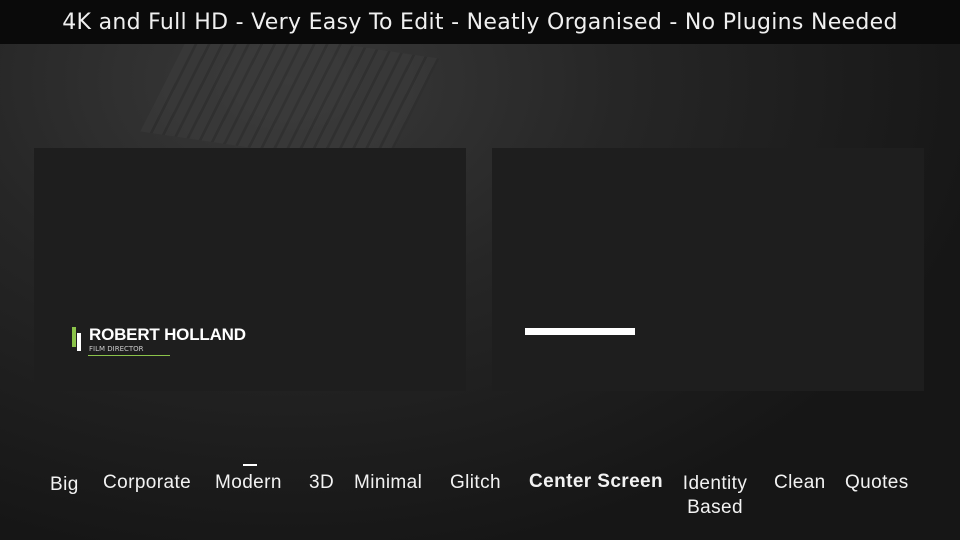 The image size is (960, 540). What do you see at coordinates (800, 483) in the screenshot?
I see `category-clean: Clean` at bounding box center [800, 483].